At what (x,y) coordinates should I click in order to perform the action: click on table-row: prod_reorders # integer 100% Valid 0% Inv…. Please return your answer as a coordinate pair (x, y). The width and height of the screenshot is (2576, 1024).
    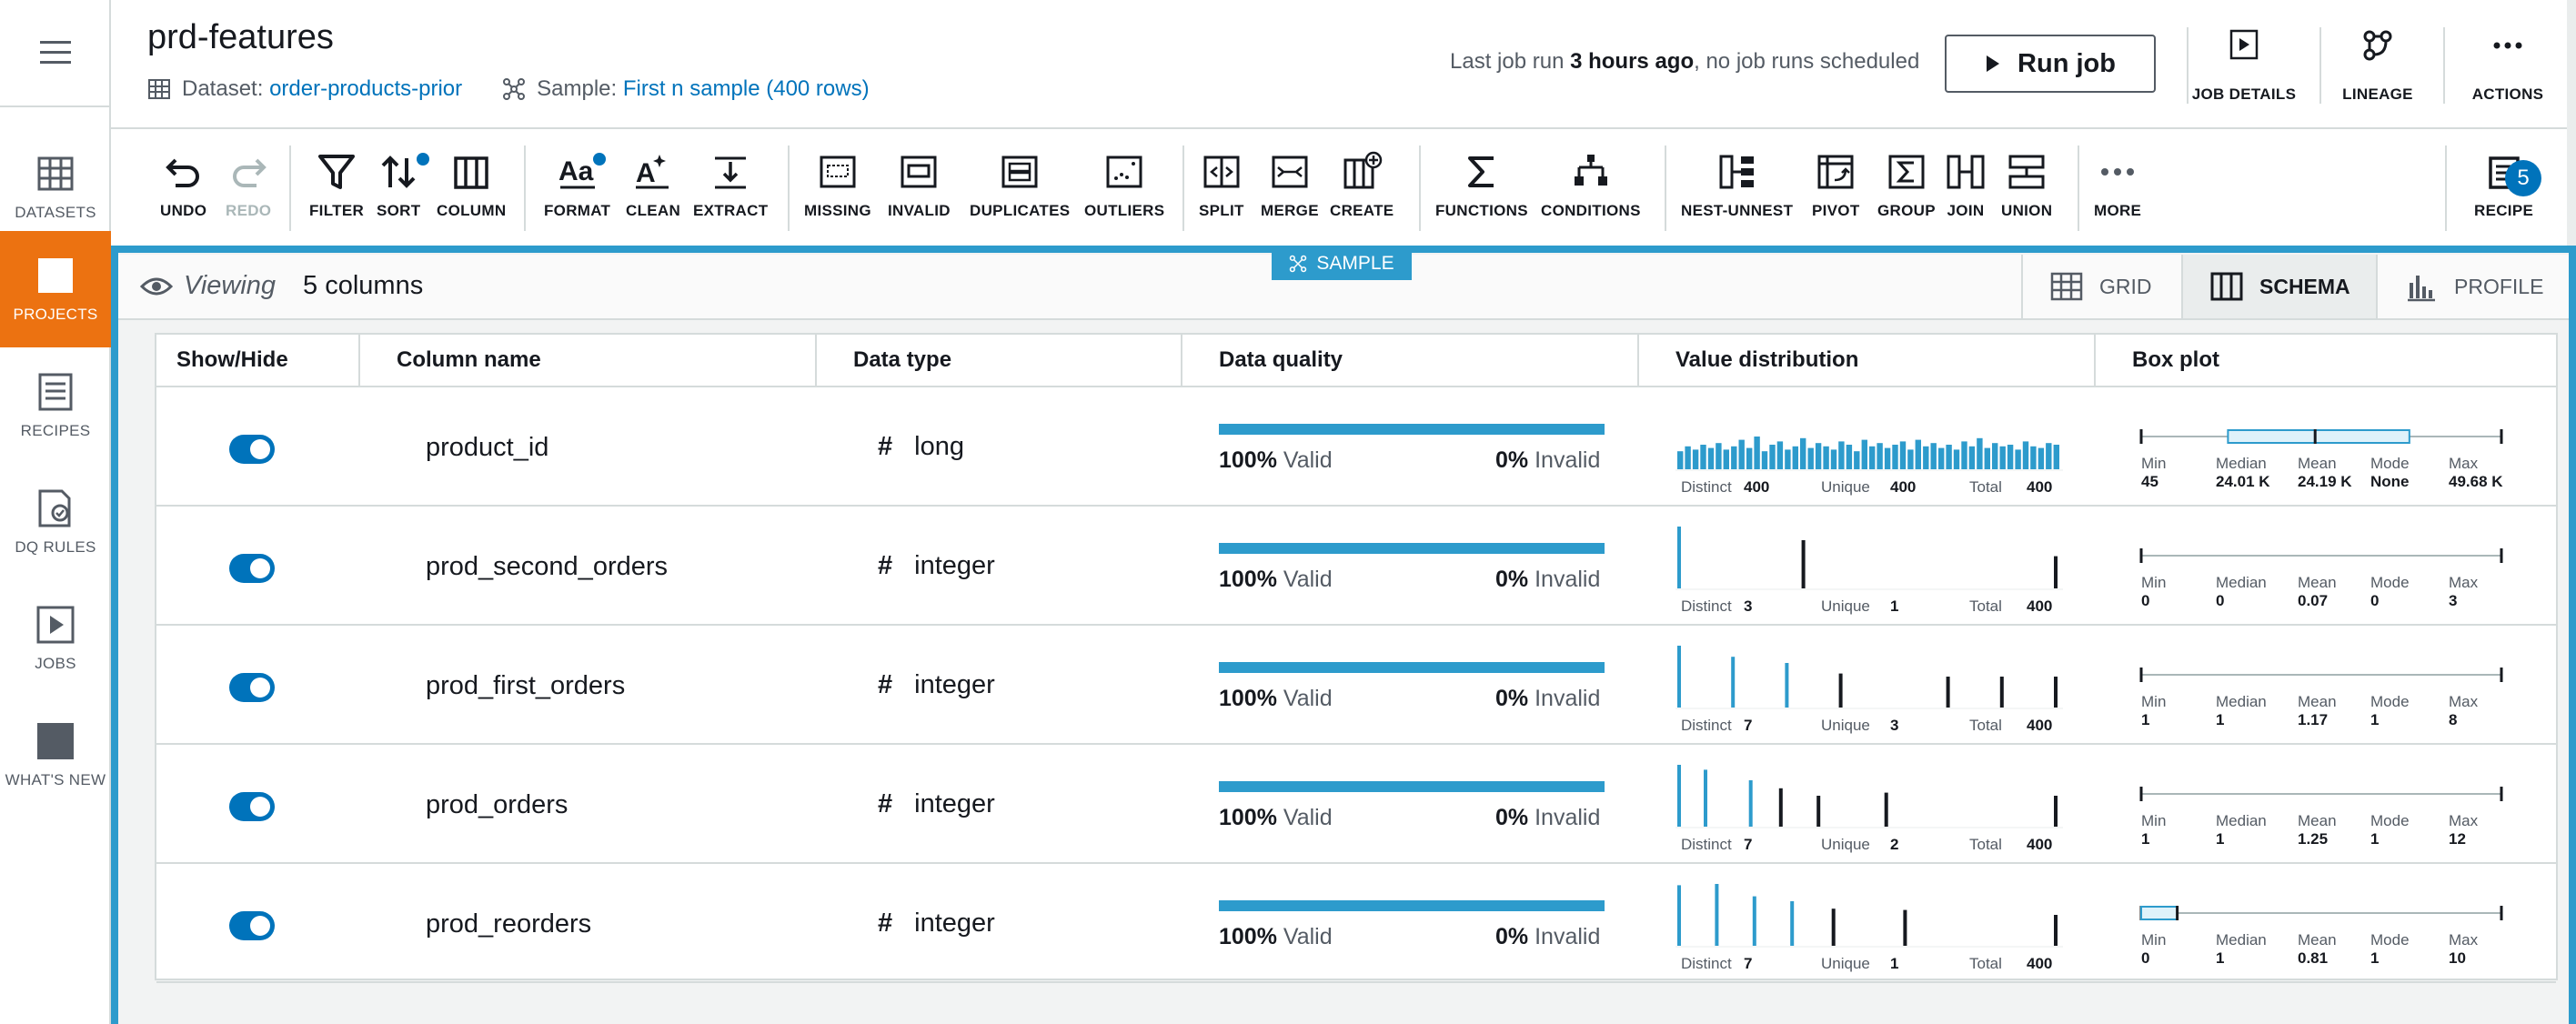
    Looking at the image, I should click on (1356, 923).